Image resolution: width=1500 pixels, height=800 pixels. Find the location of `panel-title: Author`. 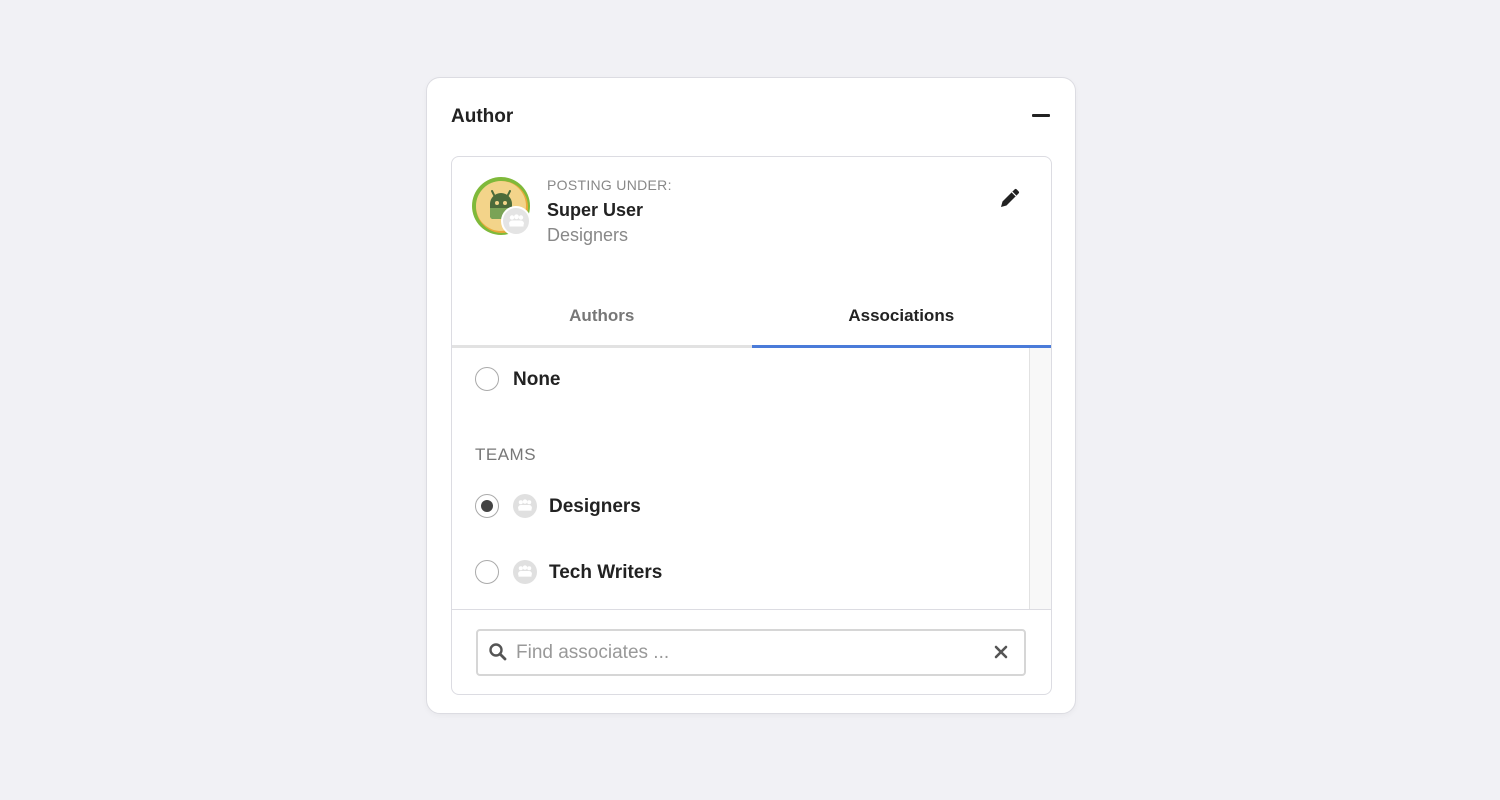

panel-title: Author is located at coordinates (482, 116).